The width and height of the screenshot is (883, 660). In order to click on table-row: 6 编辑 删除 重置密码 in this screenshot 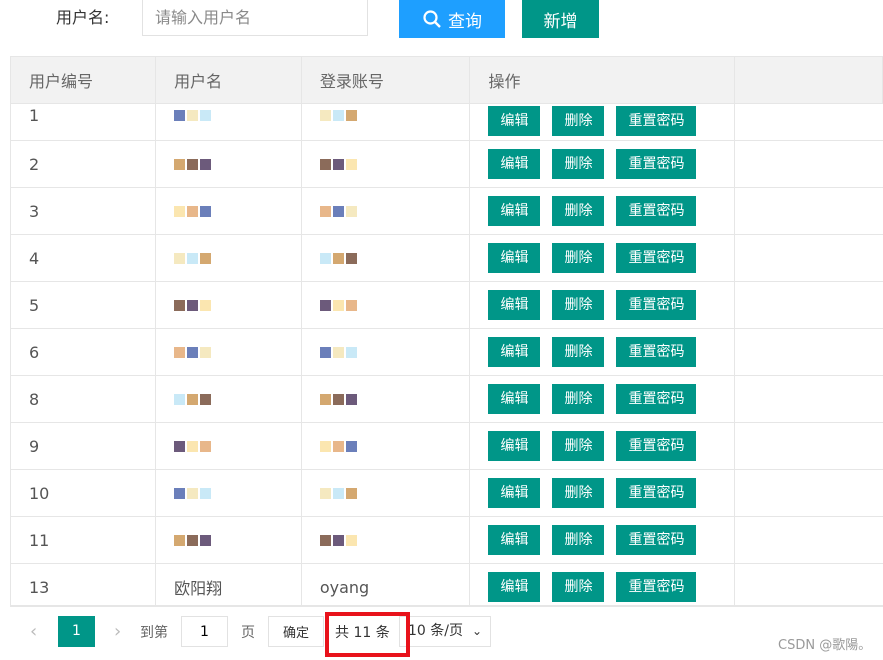, I will do `click(447, 352)`.